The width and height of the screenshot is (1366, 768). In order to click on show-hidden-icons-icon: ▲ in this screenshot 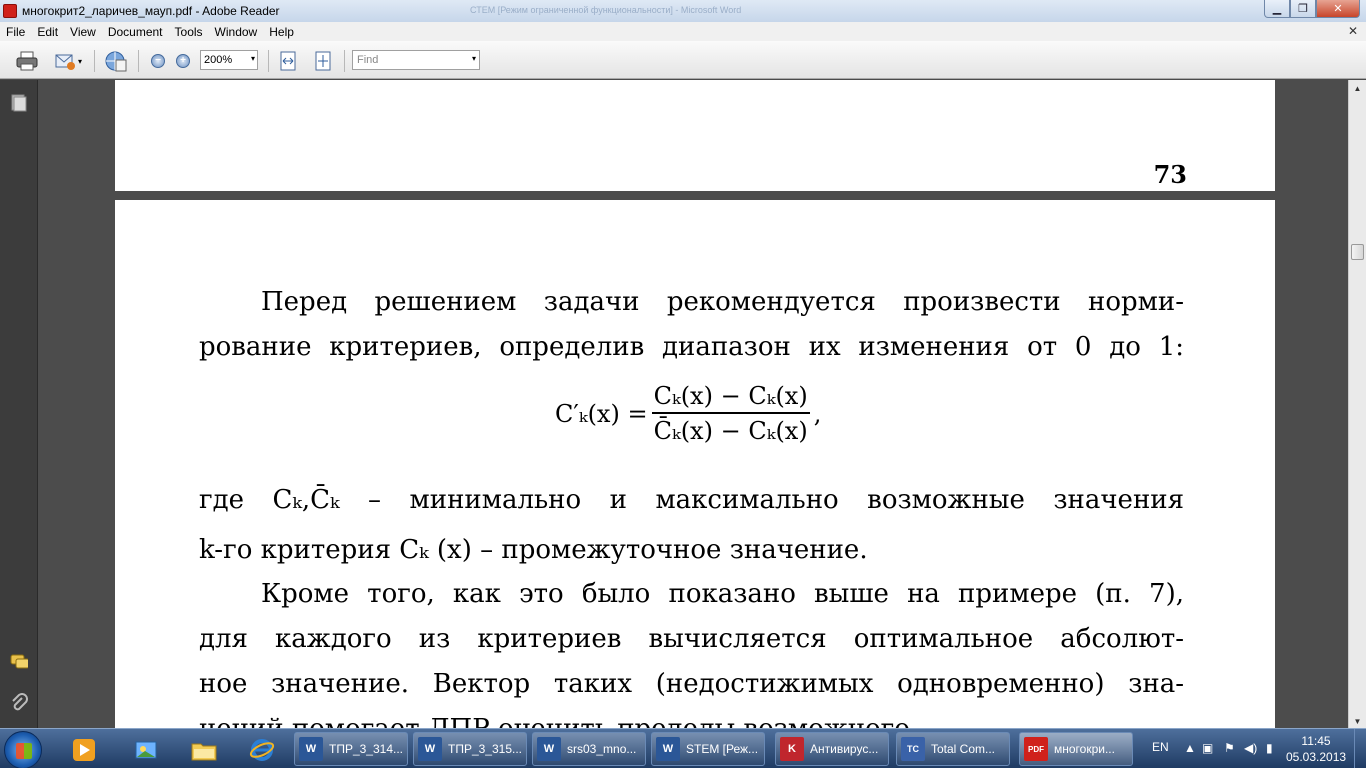, I will do `click(1190, 748)`.